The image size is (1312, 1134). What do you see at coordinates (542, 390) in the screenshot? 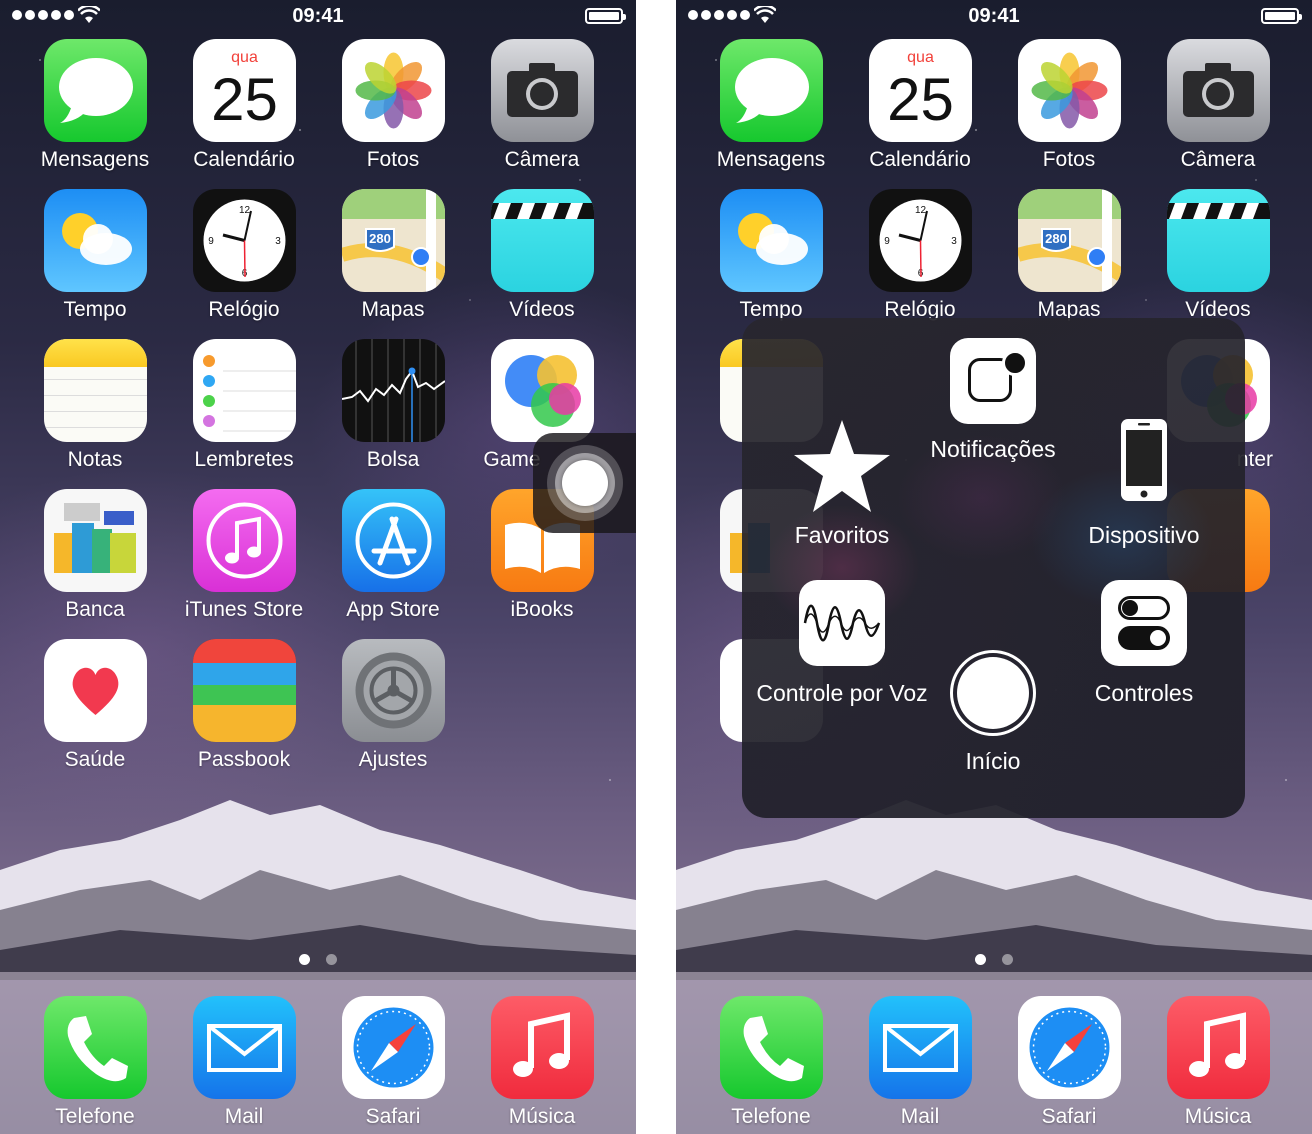
I see `game-center-icon` at bounding box center [542, 390].